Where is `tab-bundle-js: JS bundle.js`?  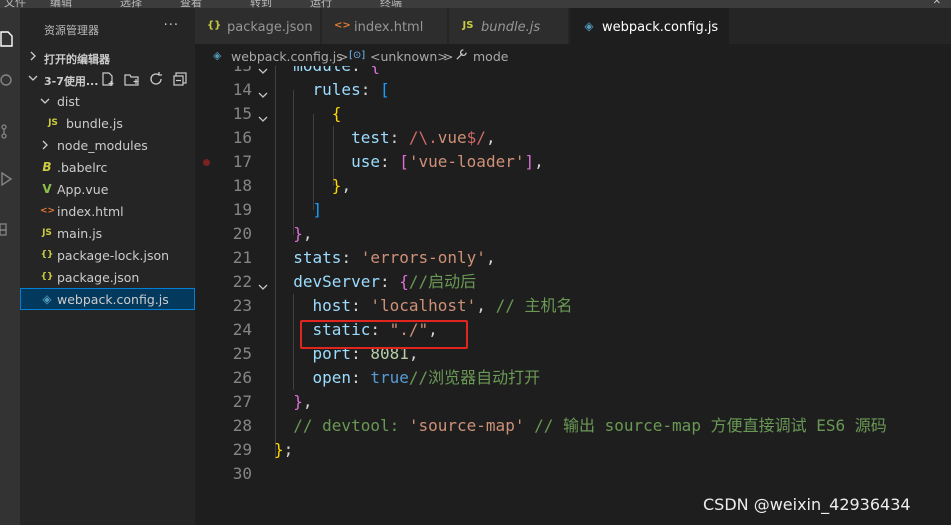
tab-bundle-js: JS bundle.js is located at coordinates (509, 26).